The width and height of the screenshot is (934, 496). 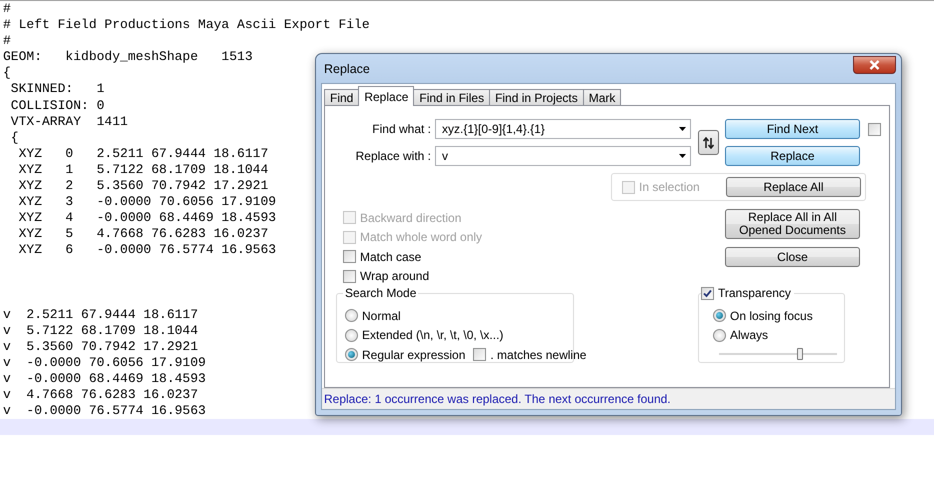 What do you see at coordinates (451, 97) in the screenshot?
I see `tab: Find in Files` at bounding box center [451, 97].